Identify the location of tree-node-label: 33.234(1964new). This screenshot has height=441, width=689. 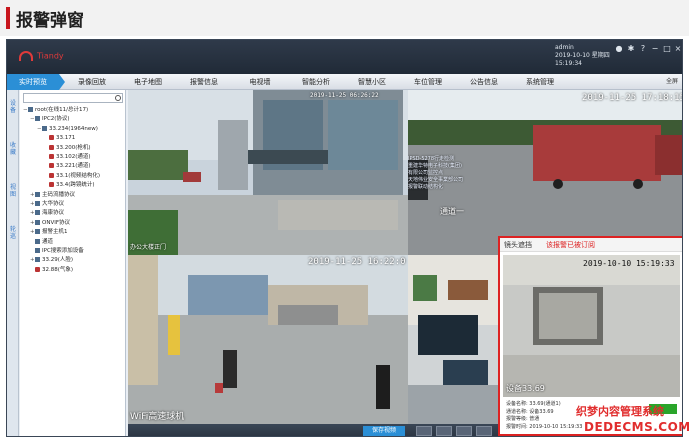
(73, 128).